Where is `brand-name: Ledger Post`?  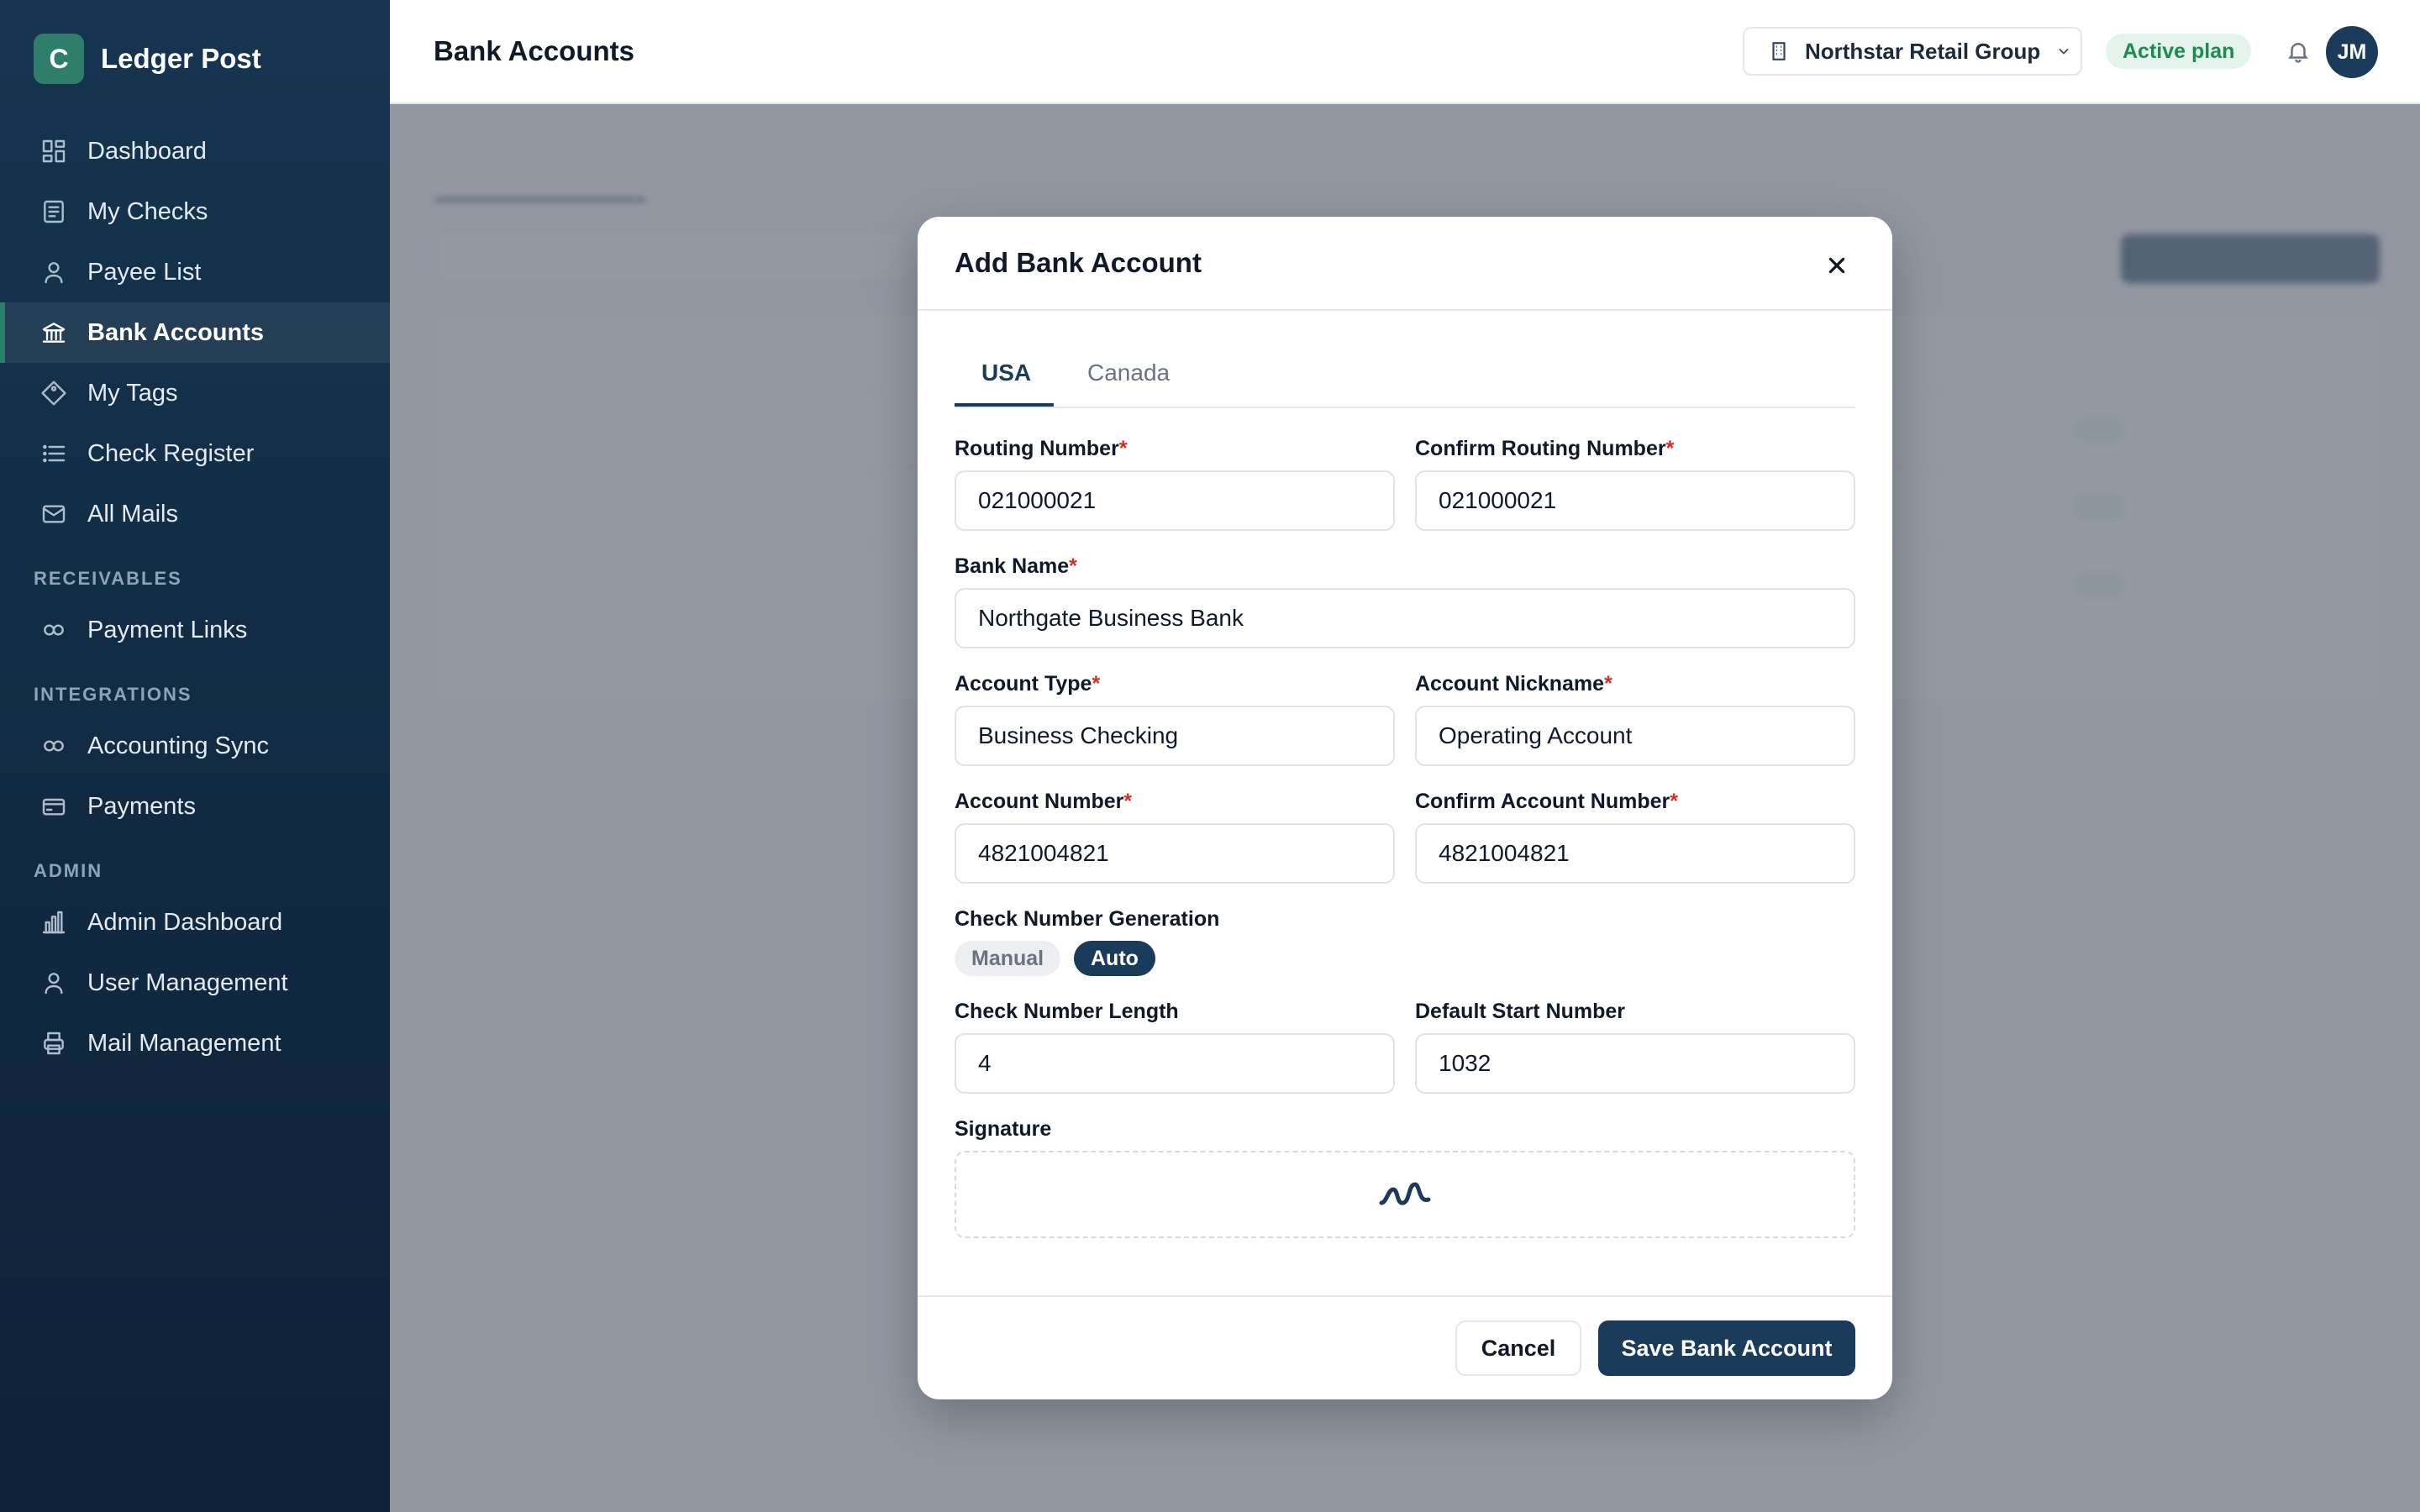
brand-name: Ledger Post is located at coordinates (181, 58).